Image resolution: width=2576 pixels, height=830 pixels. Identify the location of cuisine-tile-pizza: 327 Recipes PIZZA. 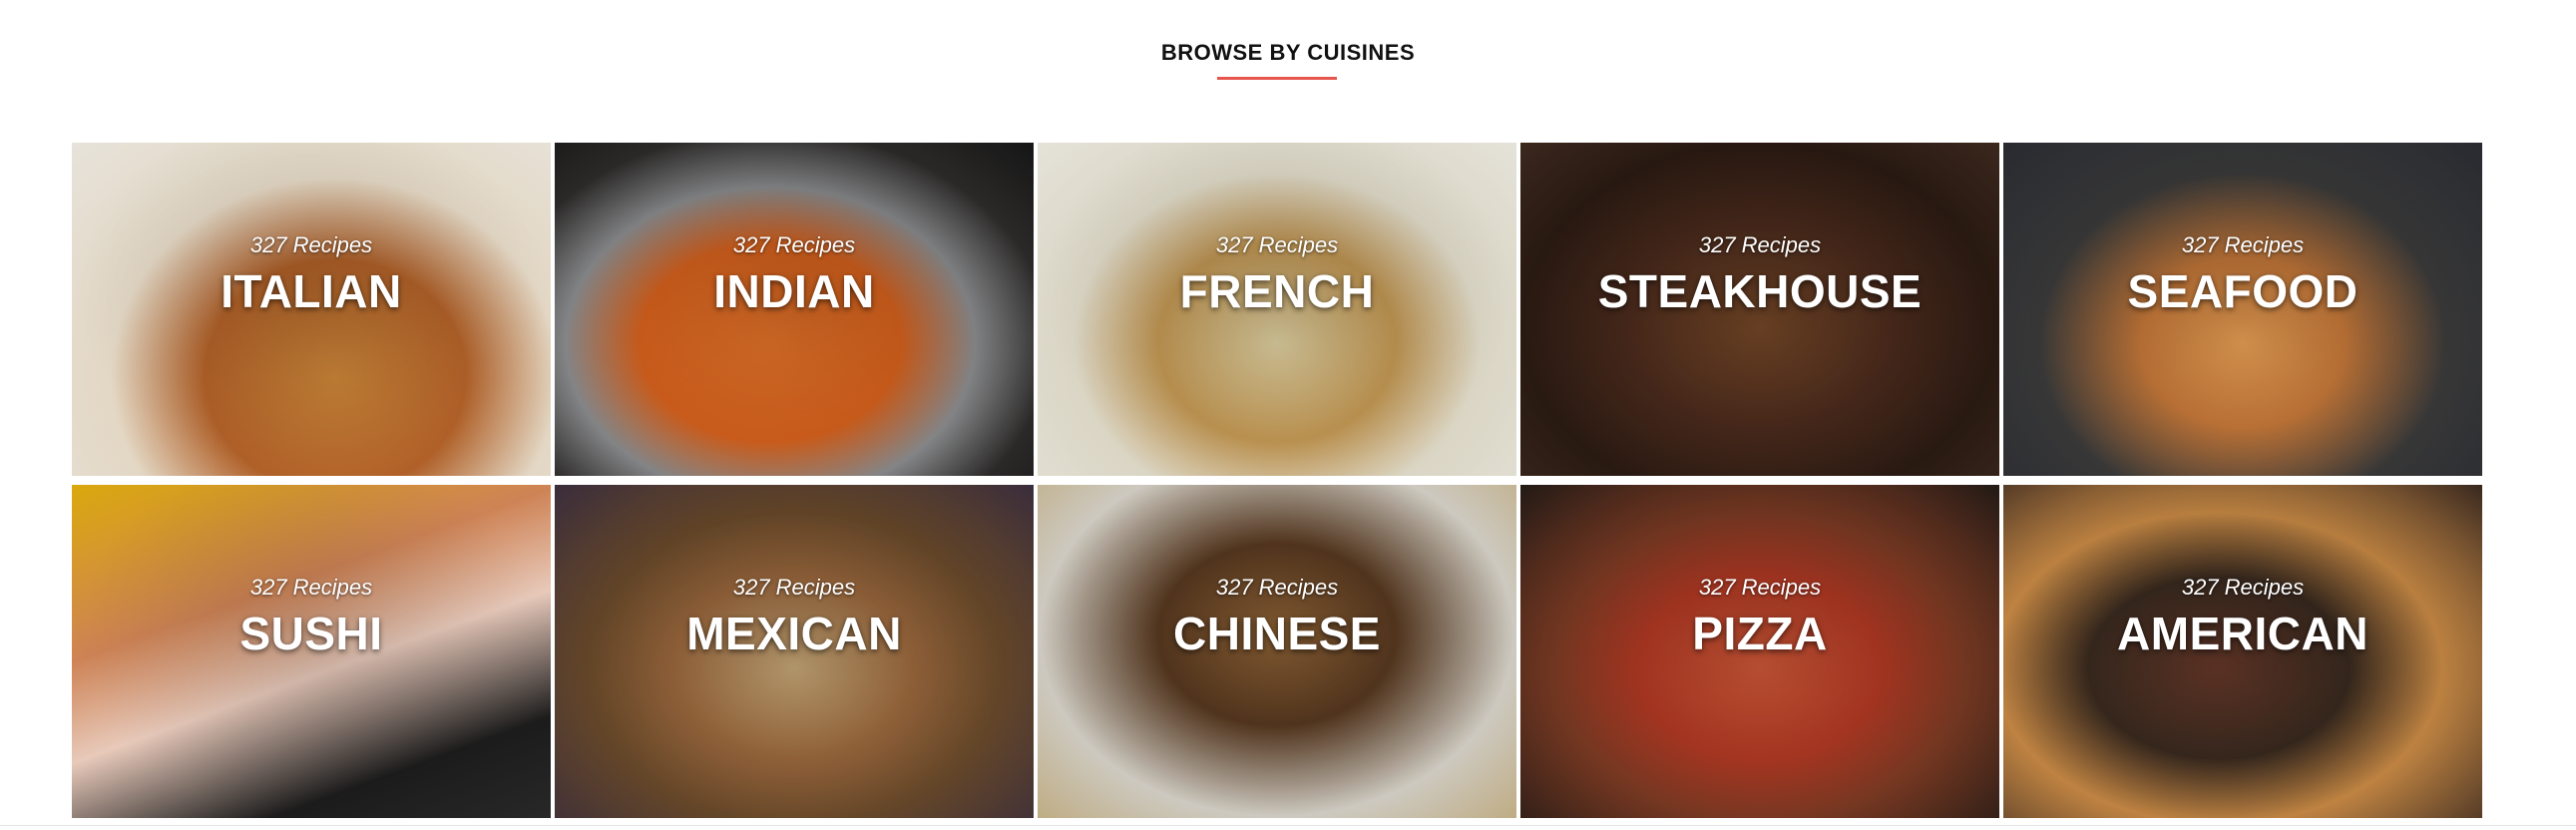
(1759, 651).